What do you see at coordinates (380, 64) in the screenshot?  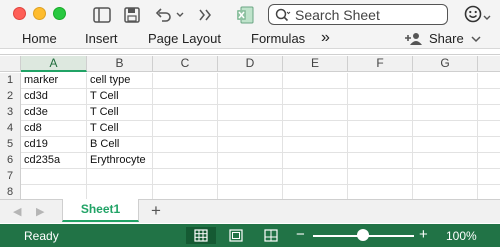 I see `column-header-f: F` at bounding box center [380, 64].